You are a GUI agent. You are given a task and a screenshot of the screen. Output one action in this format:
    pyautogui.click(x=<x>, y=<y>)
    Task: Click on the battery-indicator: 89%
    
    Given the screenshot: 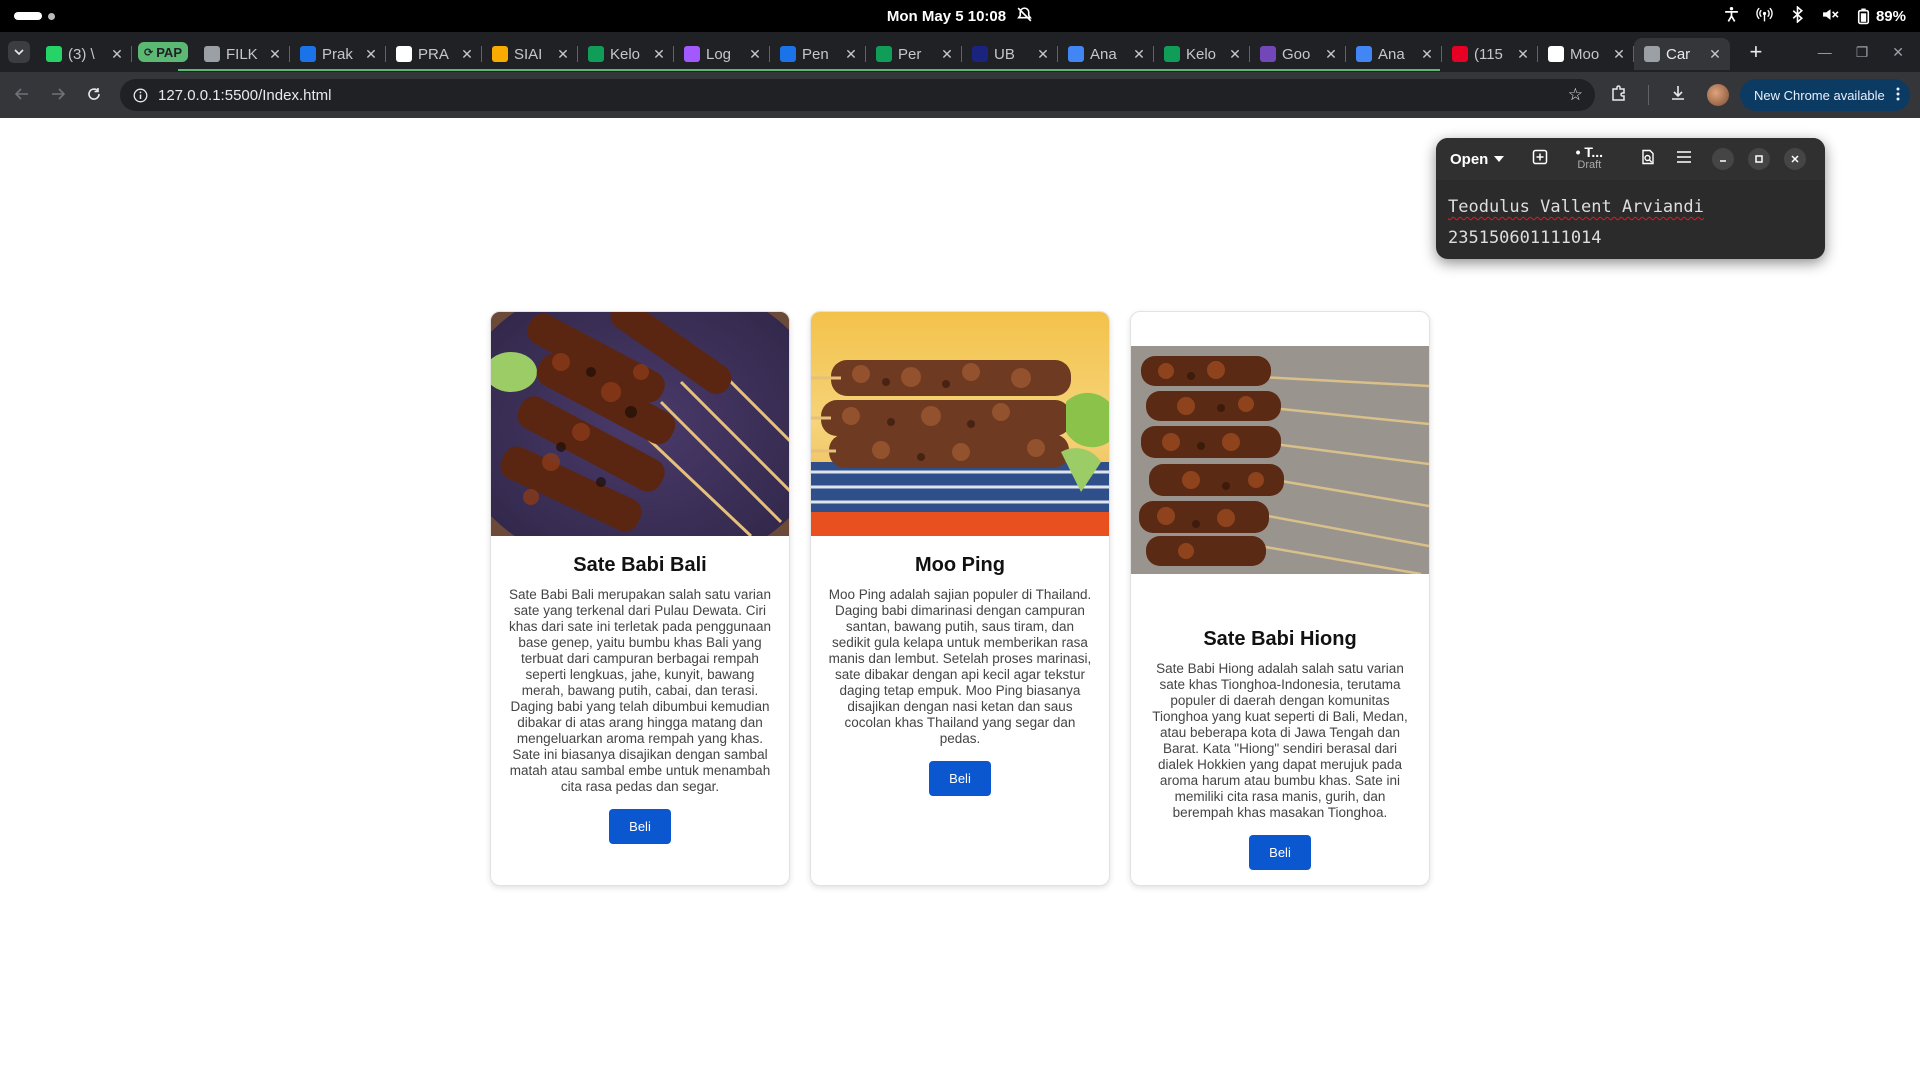 What is the action you would take?
    pyautogui.click(x=1880, y=16)
    